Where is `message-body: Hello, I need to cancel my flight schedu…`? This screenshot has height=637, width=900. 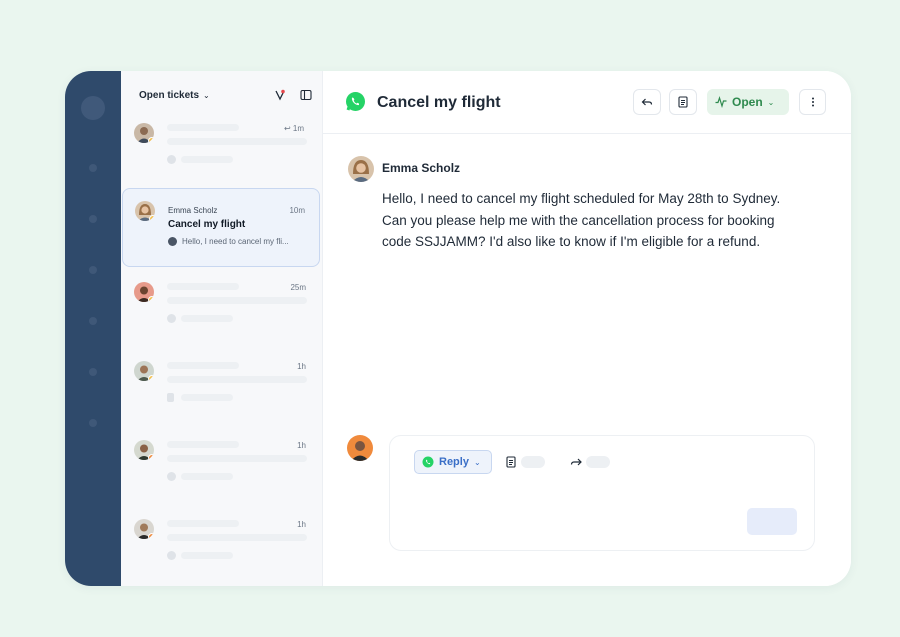 message-body: Hello, I need to cancel my flight schedu… is located at coordinates (581, 220).